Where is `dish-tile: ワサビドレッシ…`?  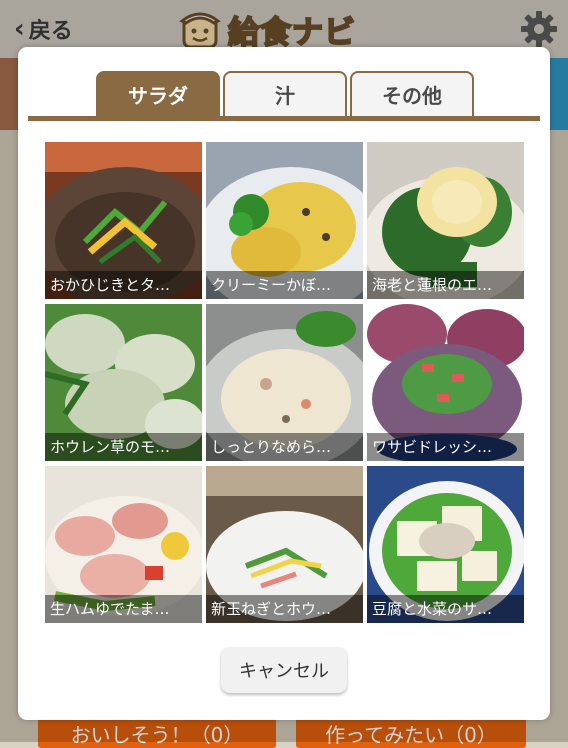
dish-tile: ワサビドレッシ… is located at coordinates (445, 382).